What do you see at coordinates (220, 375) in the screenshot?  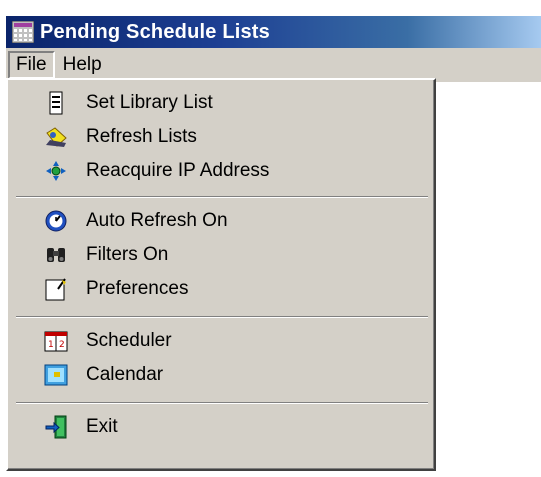 I see `menu-item-calendar: Calendar` at bounding box center [220, 375].